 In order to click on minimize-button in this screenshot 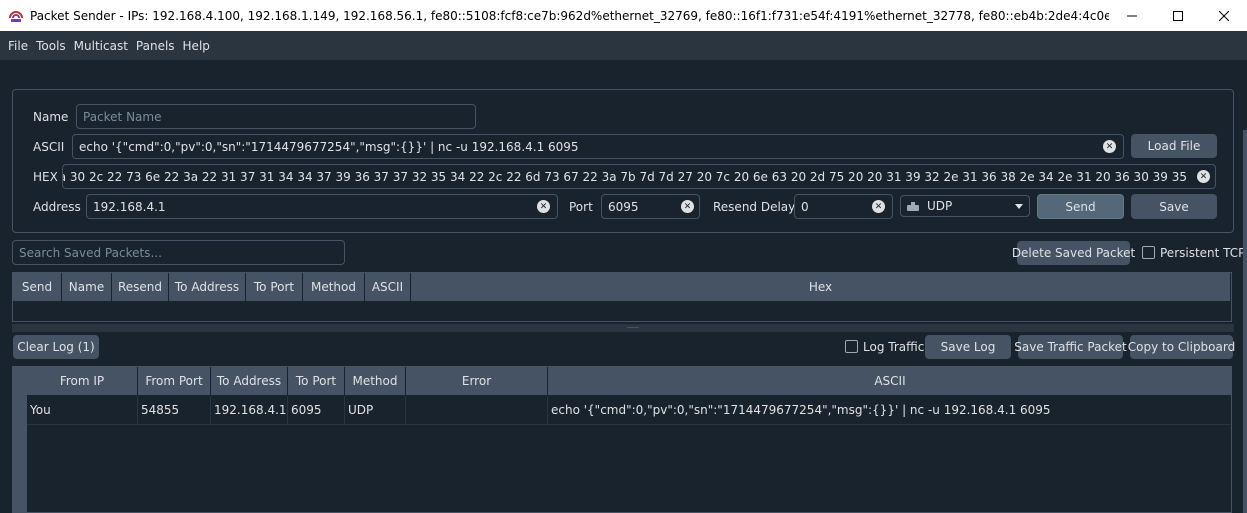, I will do `click(1132, 15)`.